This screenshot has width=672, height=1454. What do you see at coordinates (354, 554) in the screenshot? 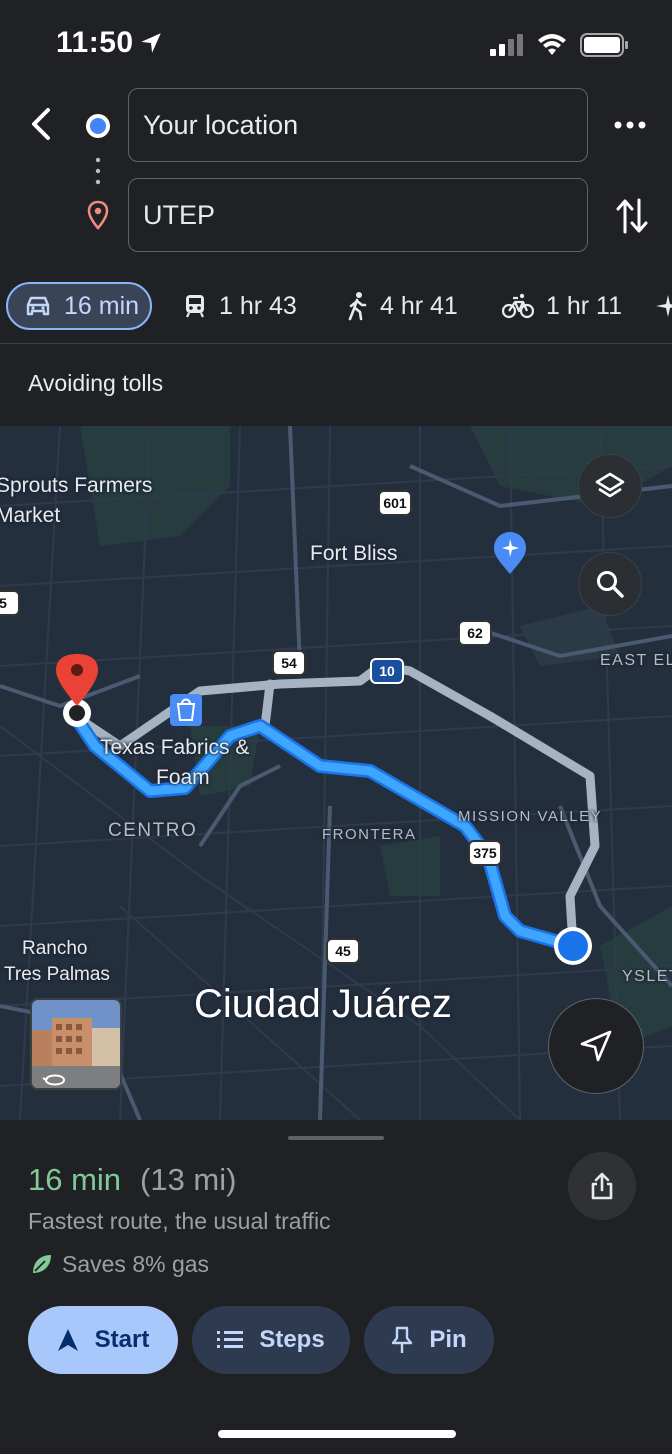
I see `map-label-fort-bliss: Fort Bliss` at bounding box center [354, 554].